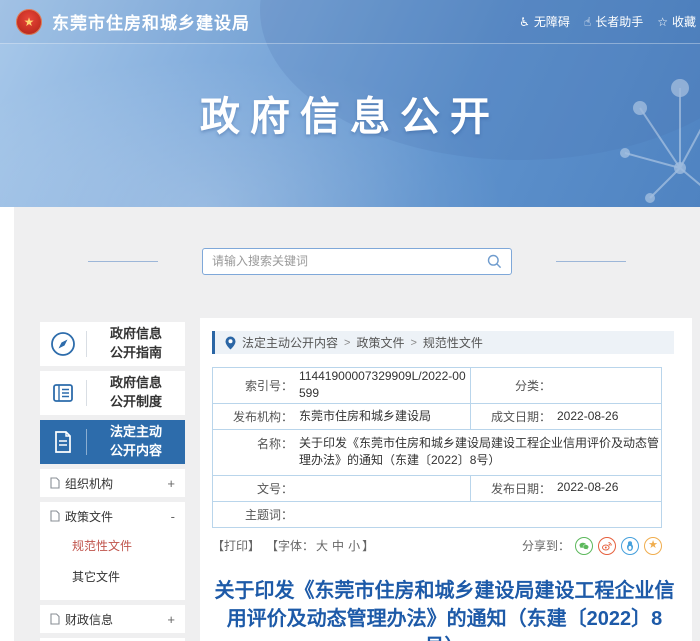 This screenshot has width=700, height=641. What do you see at coordinates (380, 342) in the screenshot?
I see `breadcrumb-item-policy: 政策文件` at bounding box center [380, 342].